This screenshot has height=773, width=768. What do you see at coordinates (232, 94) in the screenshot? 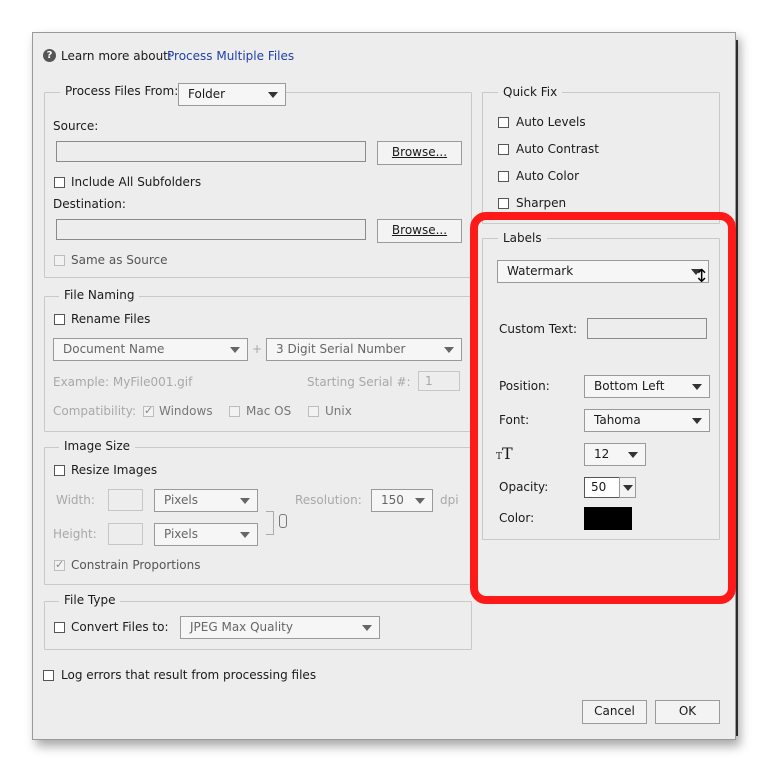
I see `process-from-select: Folder` at bounding box center [232, 94].